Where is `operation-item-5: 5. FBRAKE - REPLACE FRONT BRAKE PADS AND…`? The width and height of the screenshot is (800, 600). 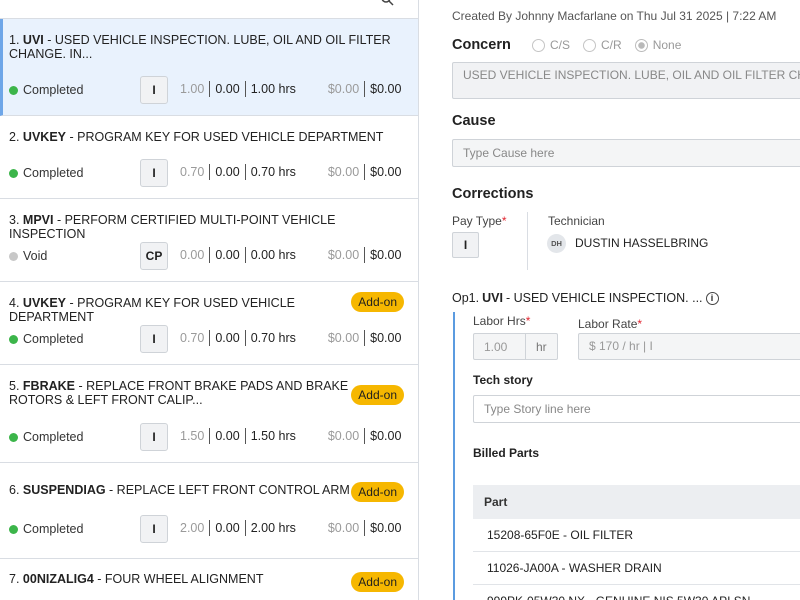
operation-item-5: 5. FBRAKE - REPLACE FRONT BRAKE PADS AND… is located at coordinates (209, 414).